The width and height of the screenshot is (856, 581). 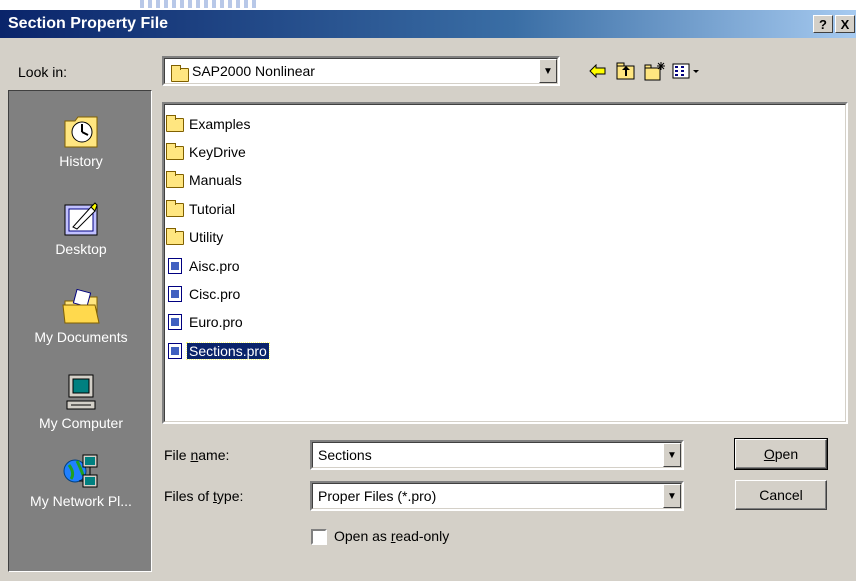 I want to click on look-in-value: SAP2000 Nonlinear, so click(x=253, y=71).